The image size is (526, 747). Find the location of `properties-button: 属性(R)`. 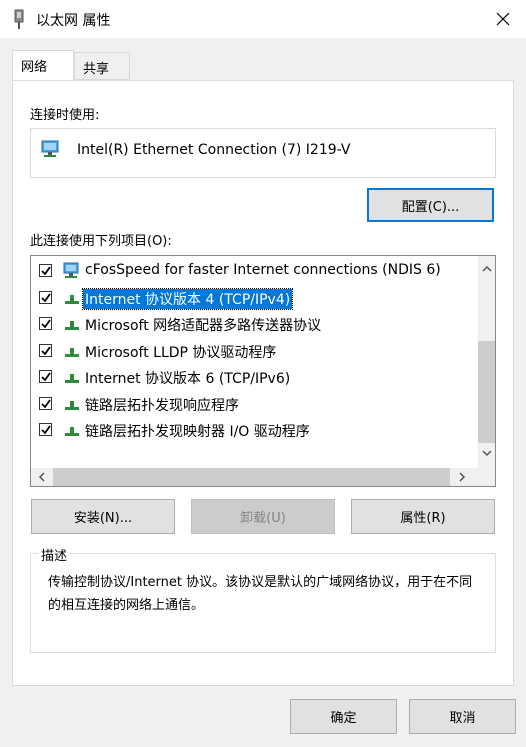

properties-button: 属性(R) is located at coordinates (423, 516).